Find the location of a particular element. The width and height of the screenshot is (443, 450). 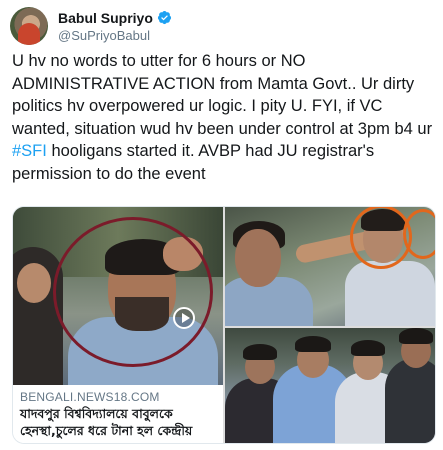

verified-badge-icon is located at coordinates (164, 17).